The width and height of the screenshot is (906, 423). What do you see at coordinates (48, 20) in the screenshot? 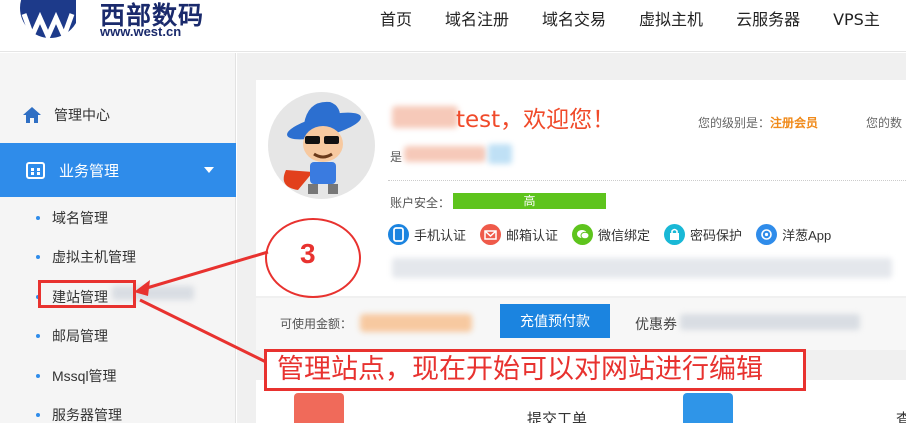
I see `logo-mark-icon` at bounding box center [48, 20].